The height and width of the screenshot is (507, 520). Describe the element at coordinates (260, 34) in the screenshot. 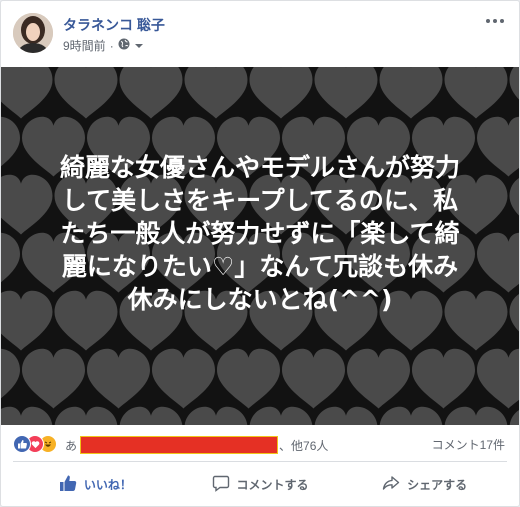

I see `post-header: タラネンコ 聡子 9時間前 ·` at that location.